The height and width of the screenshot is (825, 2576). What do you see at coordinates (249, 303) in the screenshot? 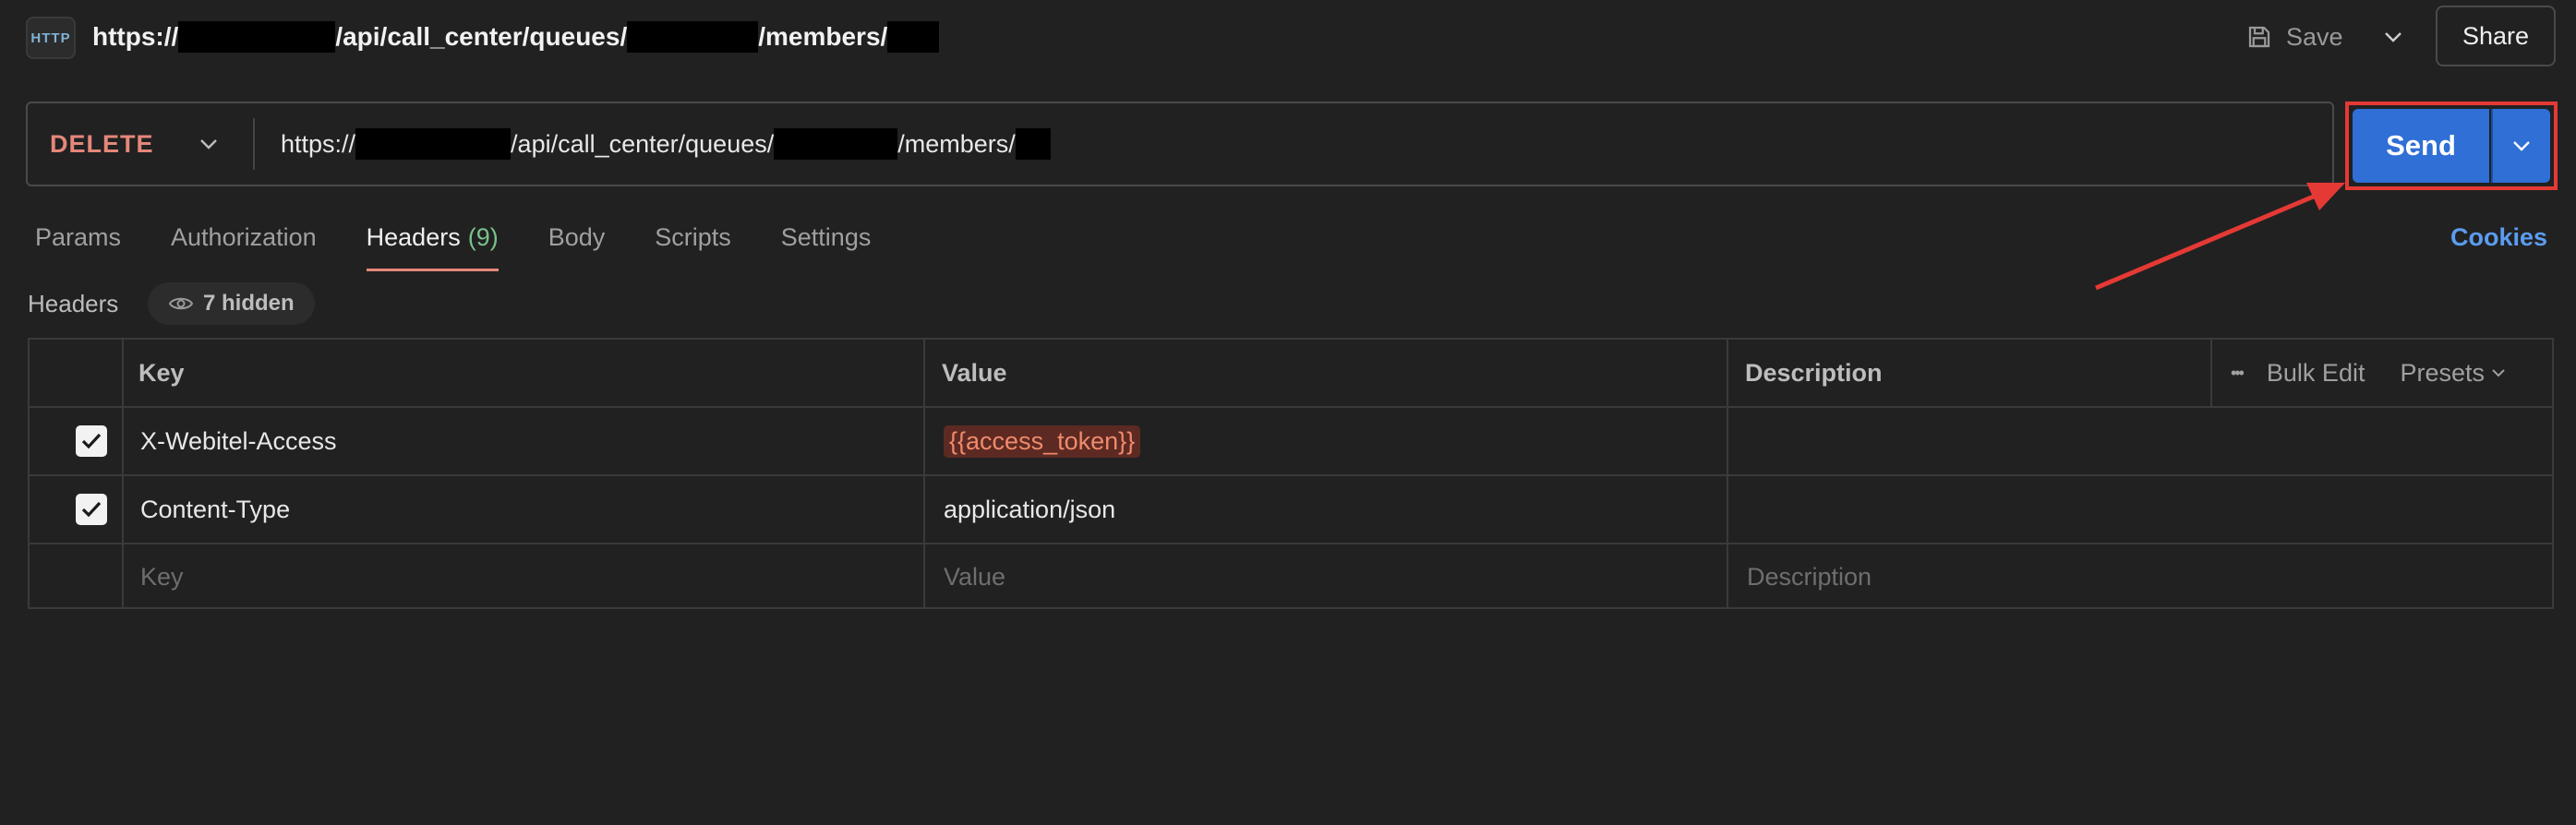
I see `hidden-count-label: 7 hidden` at bounding box center [249, 303].